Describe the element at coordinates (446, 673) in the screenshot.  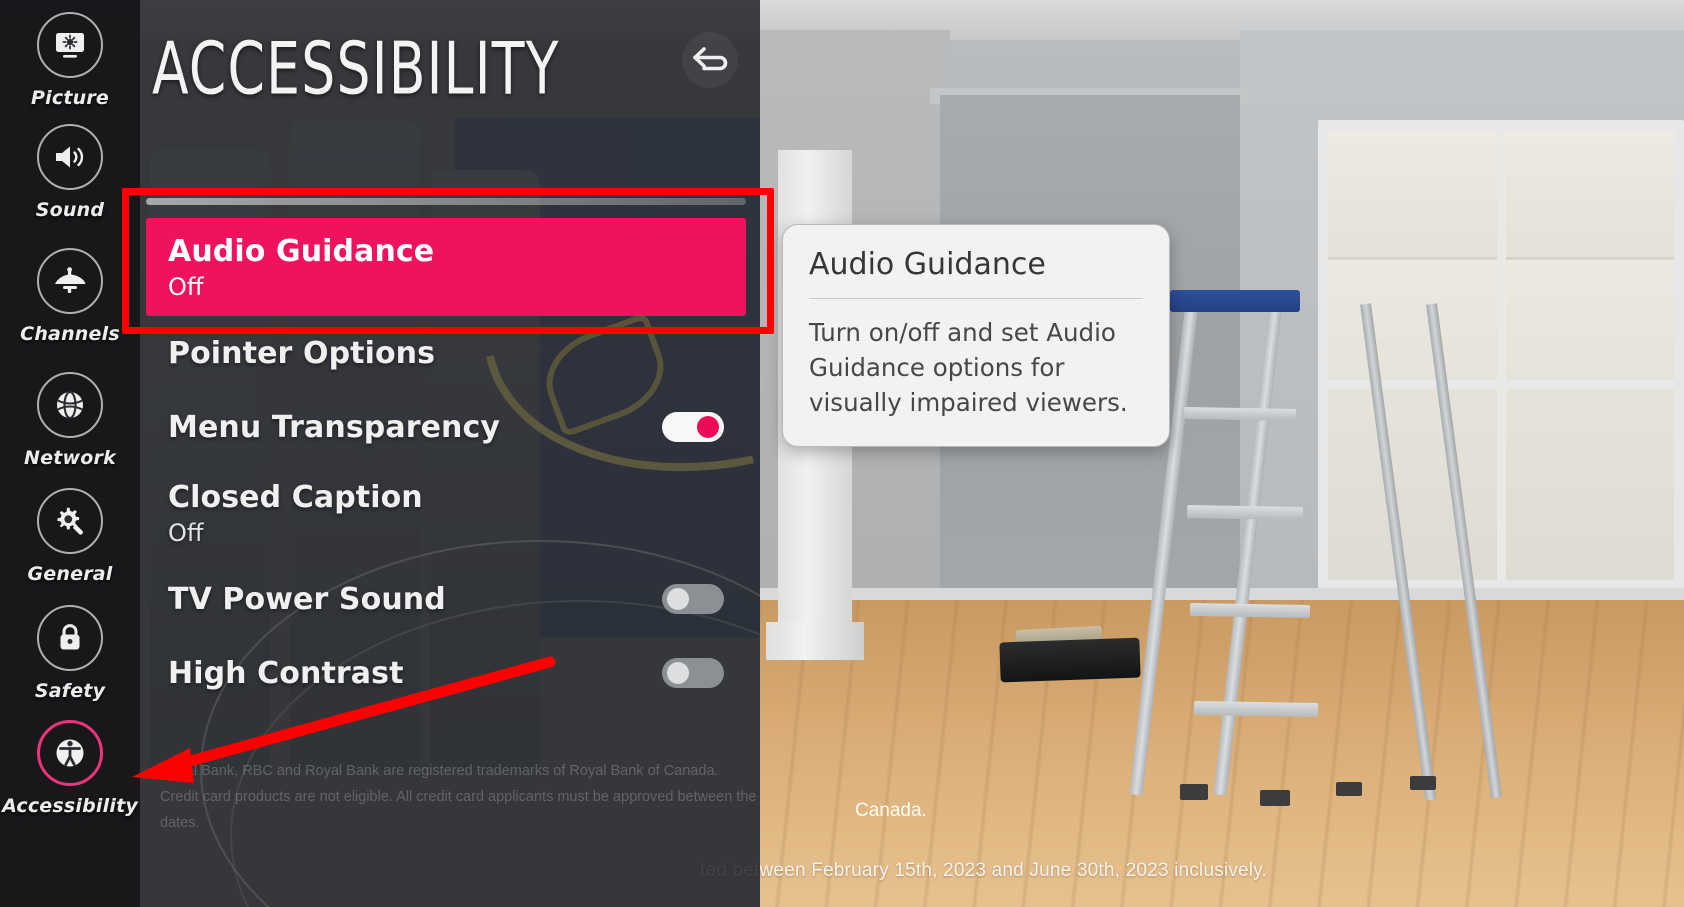
I see `setting-row-high-contrast: High Contrast` at that location.